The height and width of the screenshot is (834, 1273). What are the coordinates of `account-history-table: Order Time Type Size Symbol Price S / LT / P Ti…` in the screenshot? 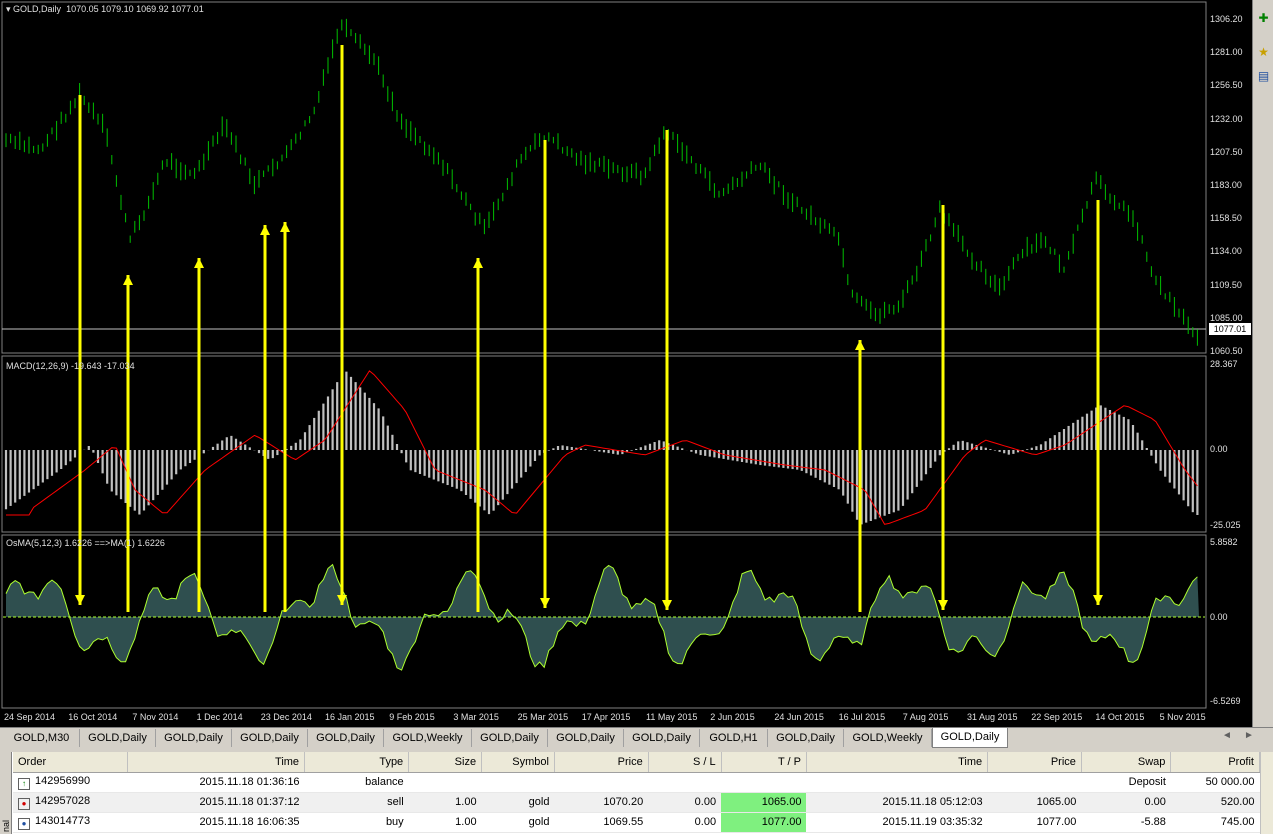 It's located at (636, 792).